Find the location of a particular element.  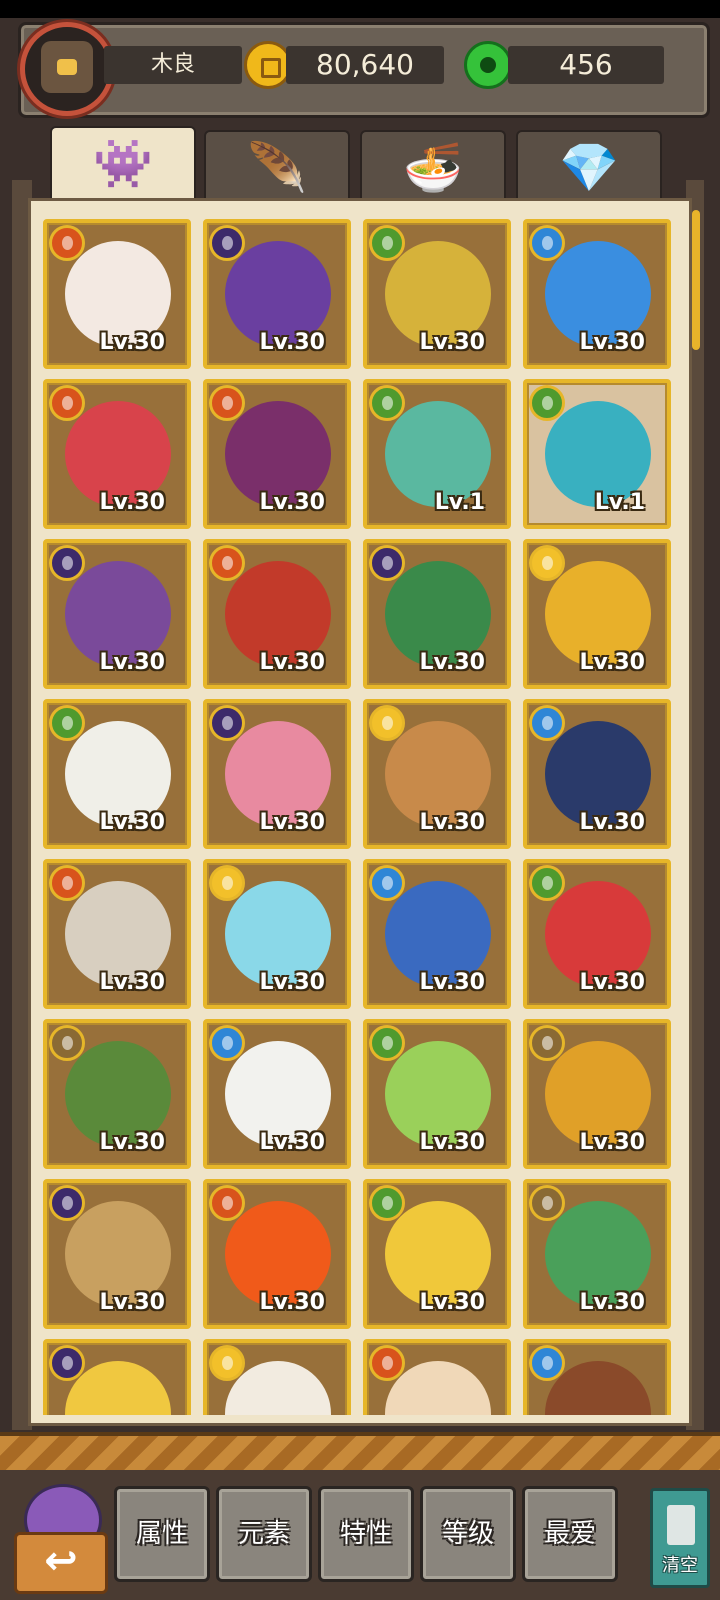

filter-button-2: 元素 is located at coordinates (264, 1534).